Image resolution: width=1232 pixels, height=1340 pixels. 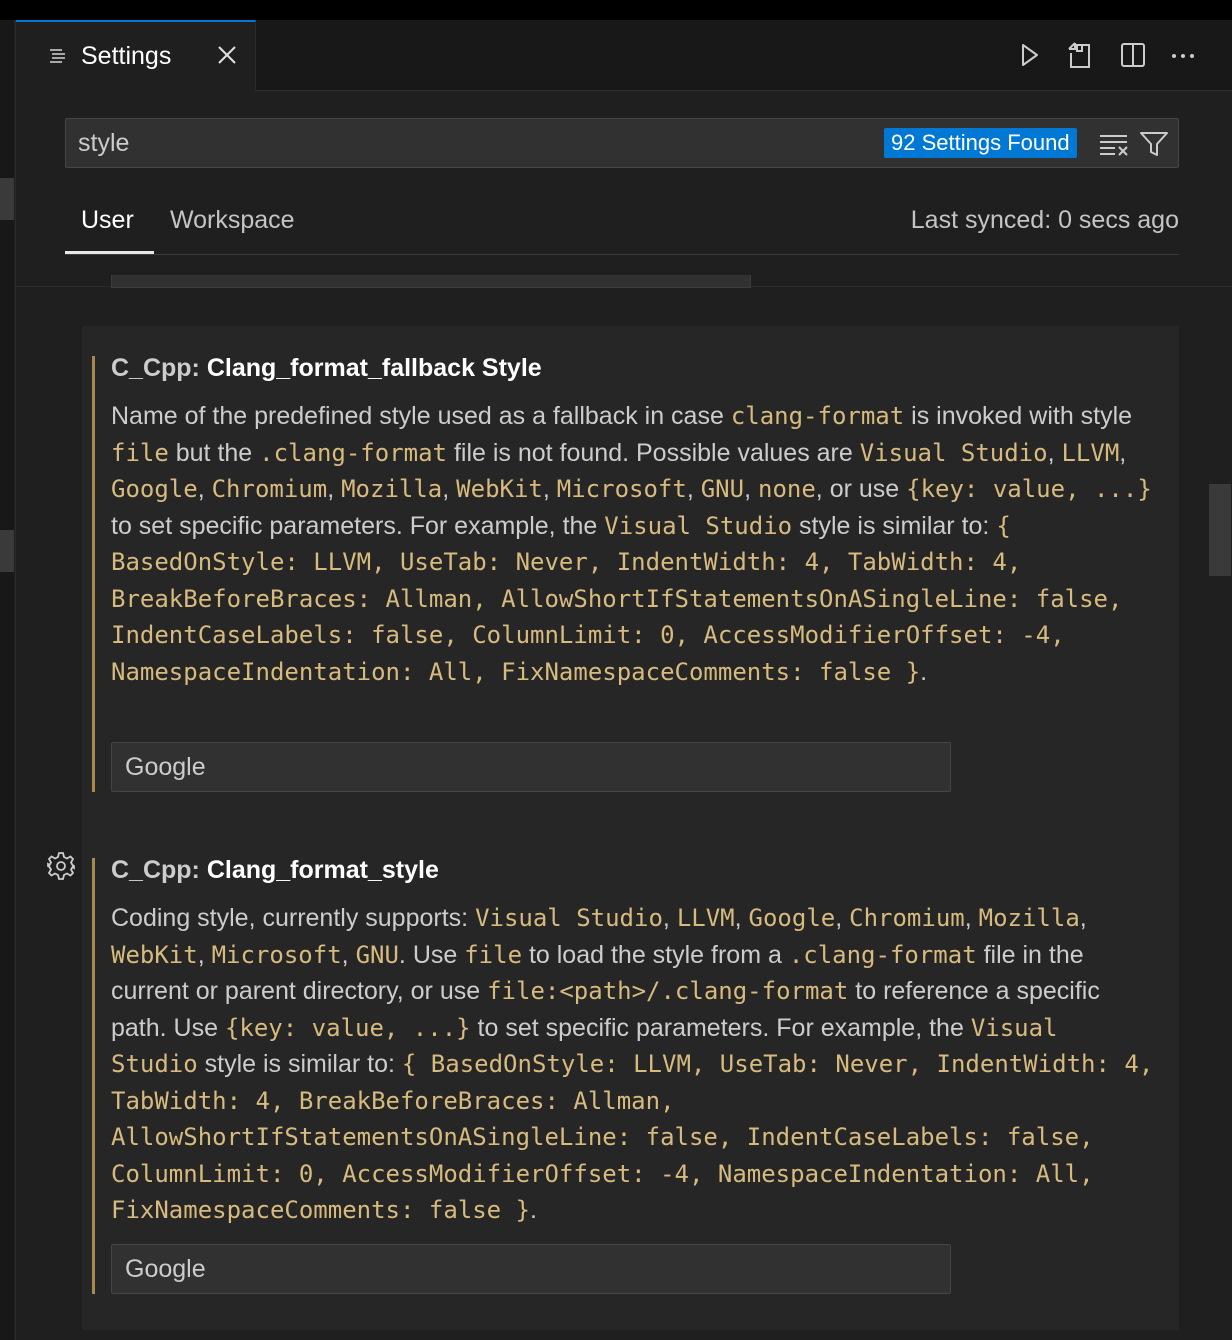 I want to click on description-text: is invoked with style, so click(x=1018, y=416).